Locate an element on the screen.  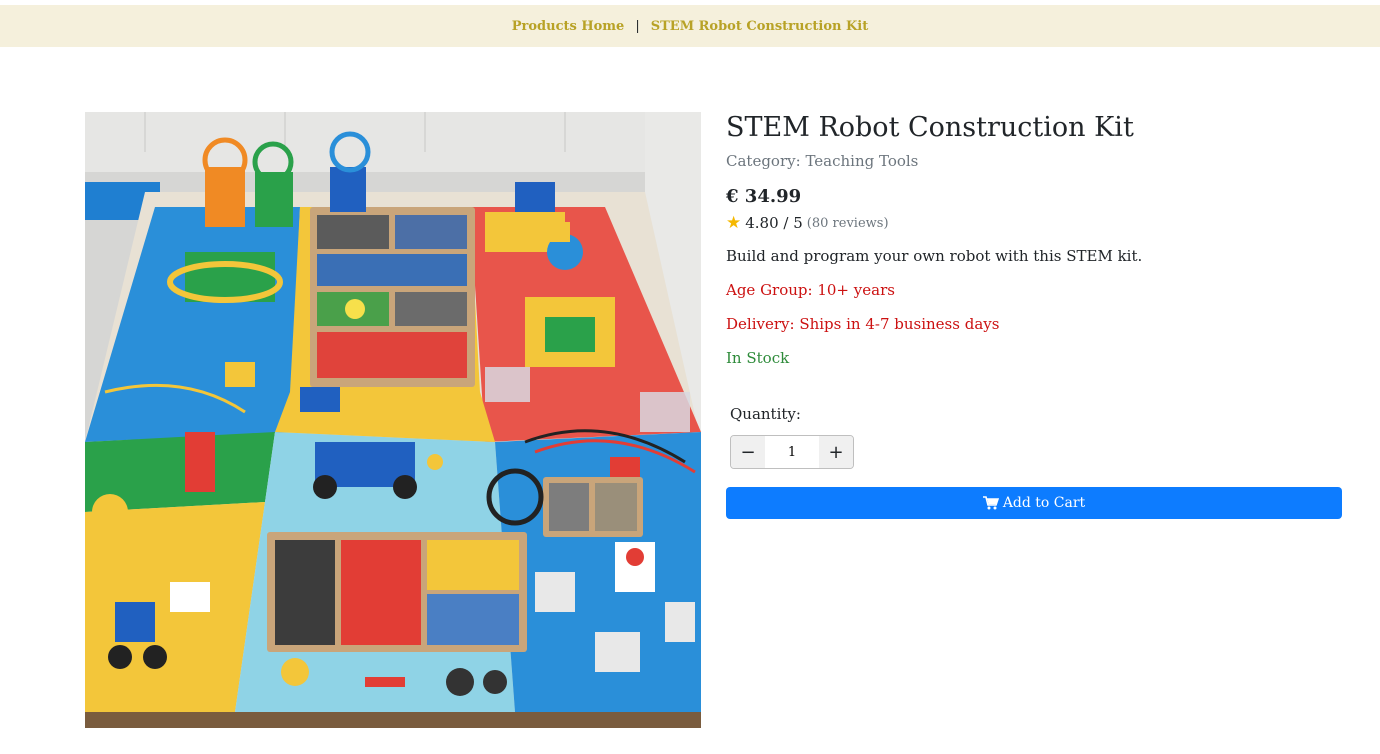
quantity-stepper: − + is located at coordinates (792, 452).